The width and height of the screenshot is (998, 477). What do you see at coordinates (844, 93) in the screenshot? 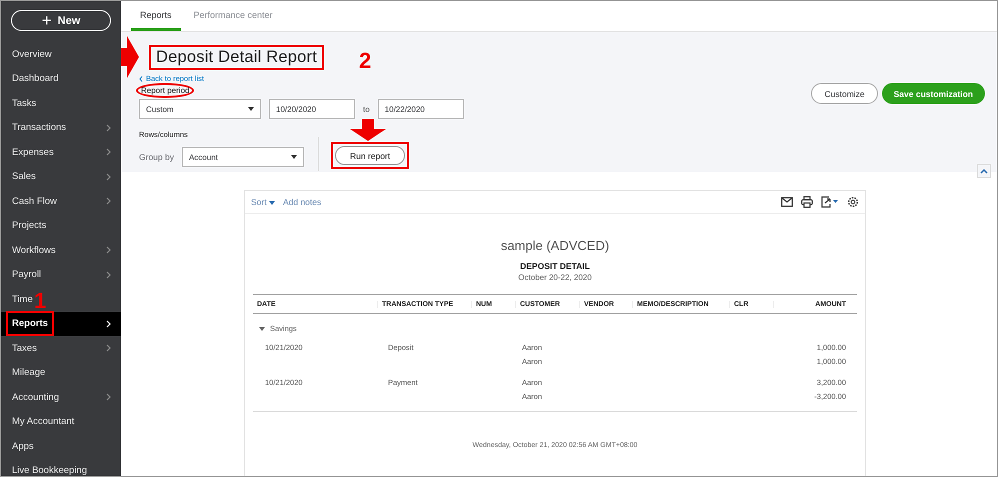
I see `customize-button: Customize` at bounding box center [844, 93].